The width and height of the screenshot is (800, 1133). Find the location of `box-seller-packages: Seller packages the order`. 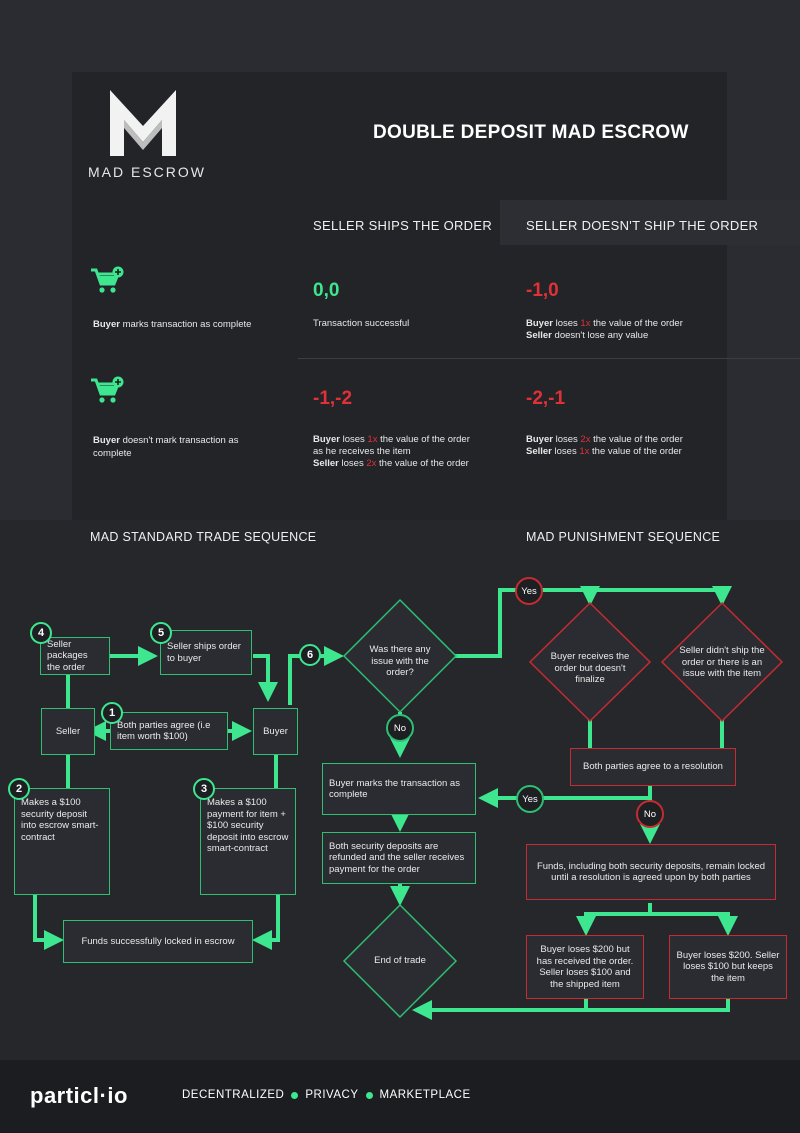

box-seller-packages: Seller packages the order is located at coordinates (75, 656).